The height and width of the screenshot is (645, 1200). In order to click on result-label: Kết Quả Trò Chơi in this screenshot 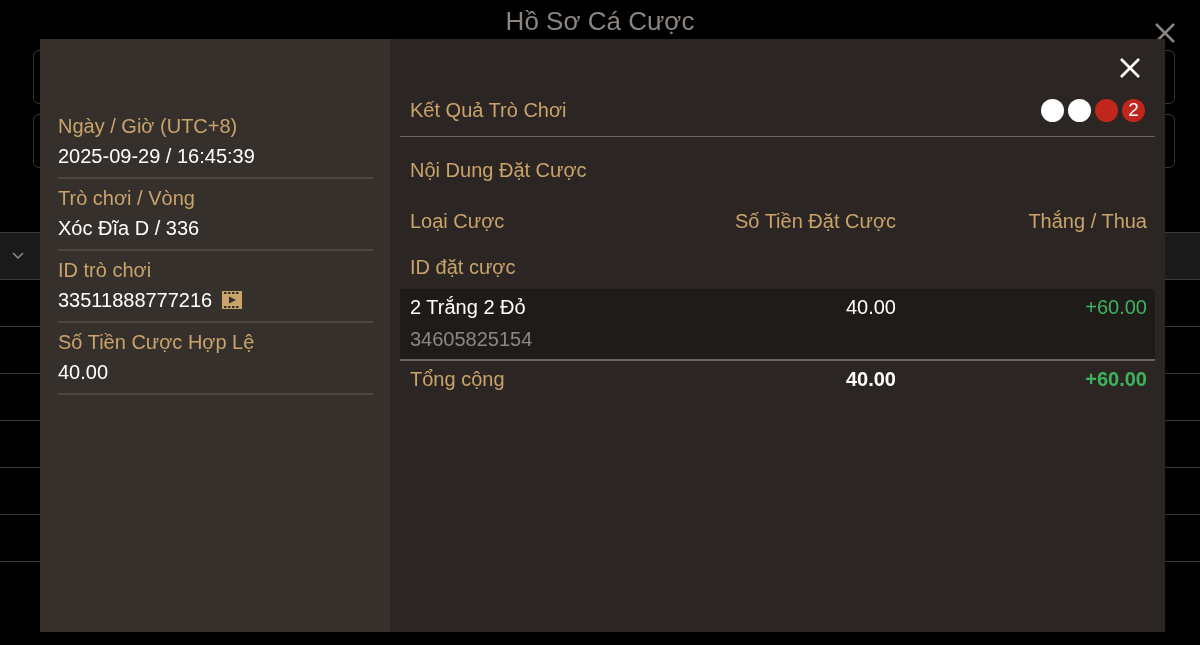, I will do `click(488, 110)`.